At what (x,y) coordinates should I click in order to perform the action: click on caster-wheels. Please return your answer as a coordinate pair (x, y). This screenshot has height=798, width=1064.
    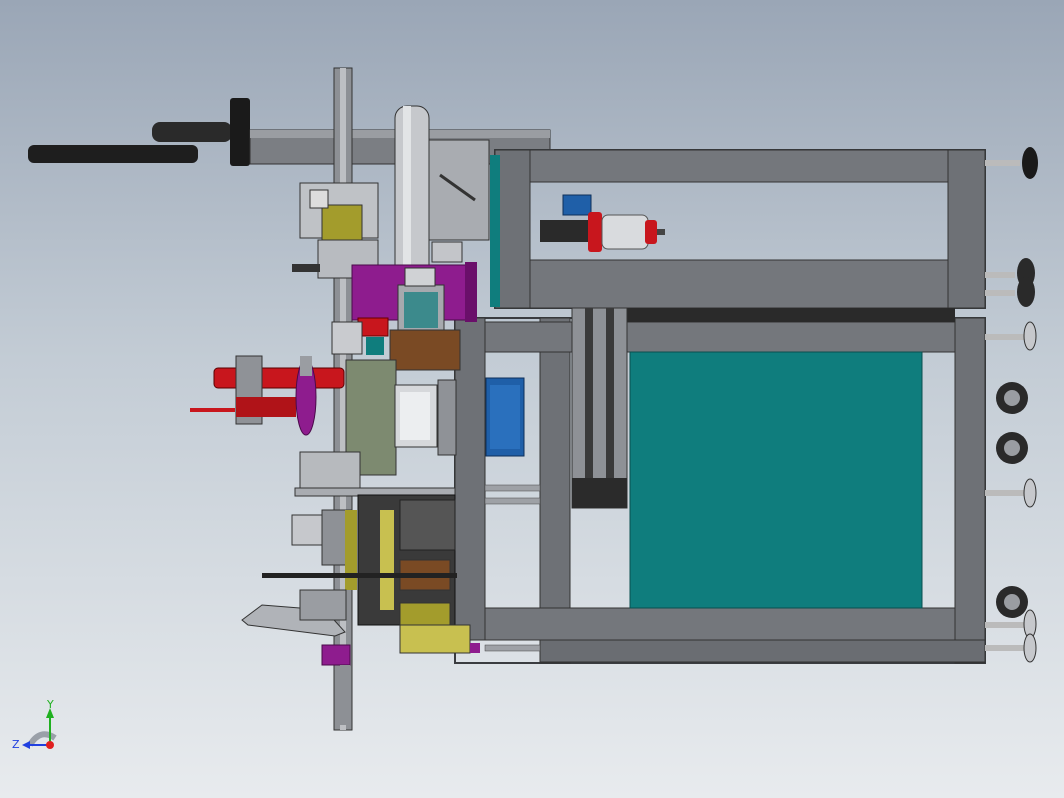
    Looking at the image, I should click on (1012, 500).